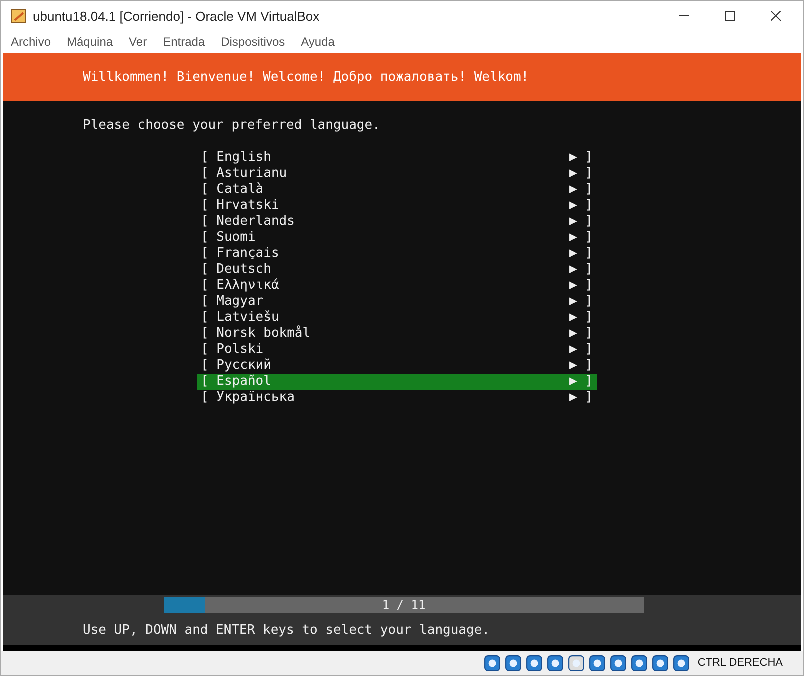 This screenshot has height=676, width=804. Describe the element at coordinates (306, 77) in the screenshot. I see `welcome-text: Willkommen! Bienvenue! Welcome! Добро пожаловать! Welkom!` at that location.